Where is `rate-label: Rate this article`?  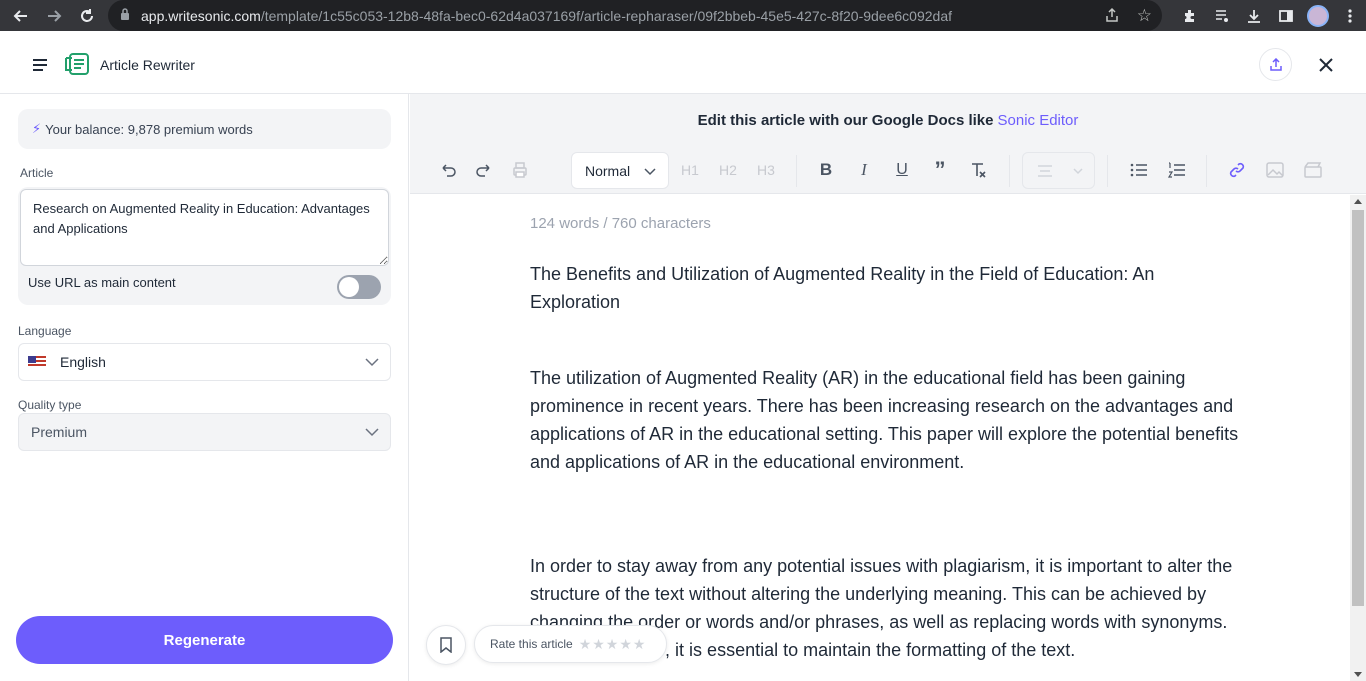
rate-label: Rate this article is located at coordinates (531, 644).